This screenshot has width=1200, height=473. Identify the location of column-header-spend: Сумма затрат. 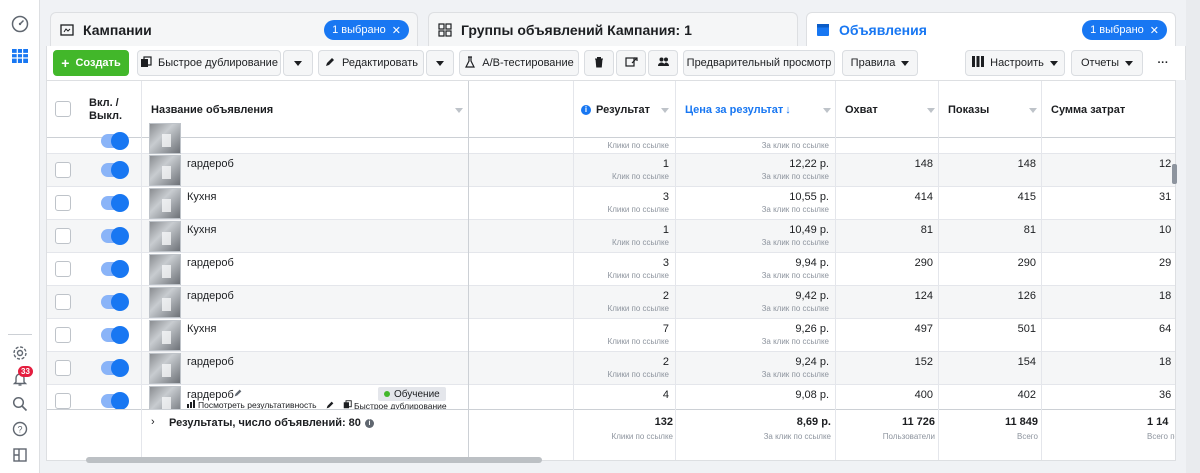
(1109, 109).